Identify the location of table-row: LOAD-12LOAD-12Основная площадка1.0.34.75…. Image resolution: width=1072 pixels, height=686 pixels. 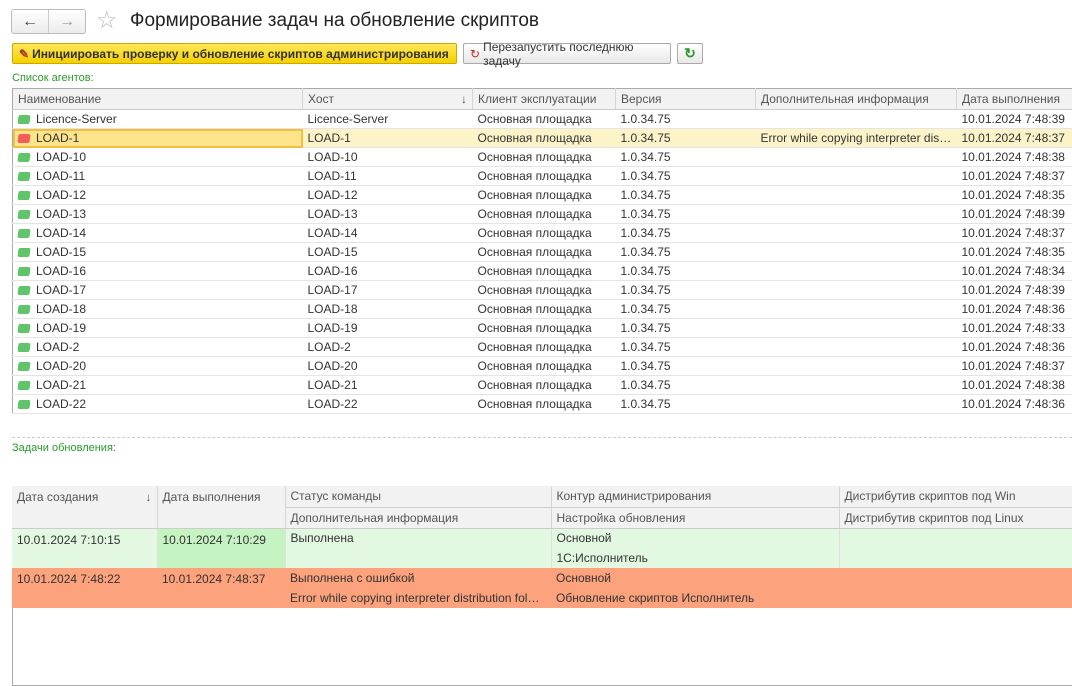
(542, 195).